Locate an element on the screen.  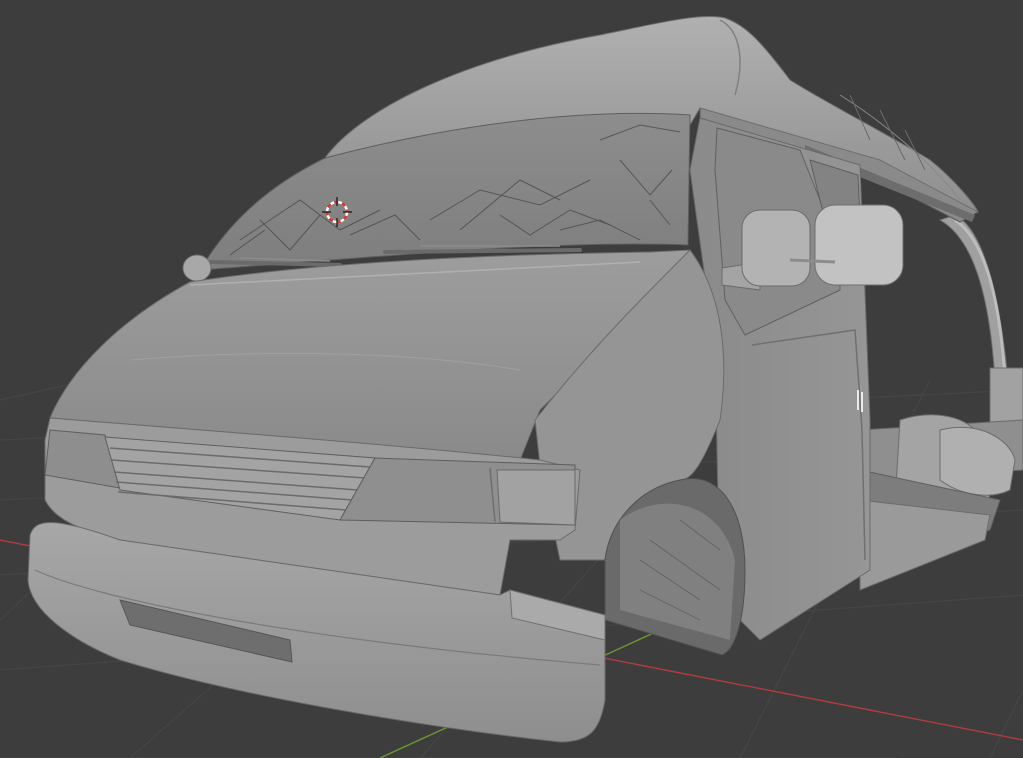
left-mirror is located at coordinates (197, 268).